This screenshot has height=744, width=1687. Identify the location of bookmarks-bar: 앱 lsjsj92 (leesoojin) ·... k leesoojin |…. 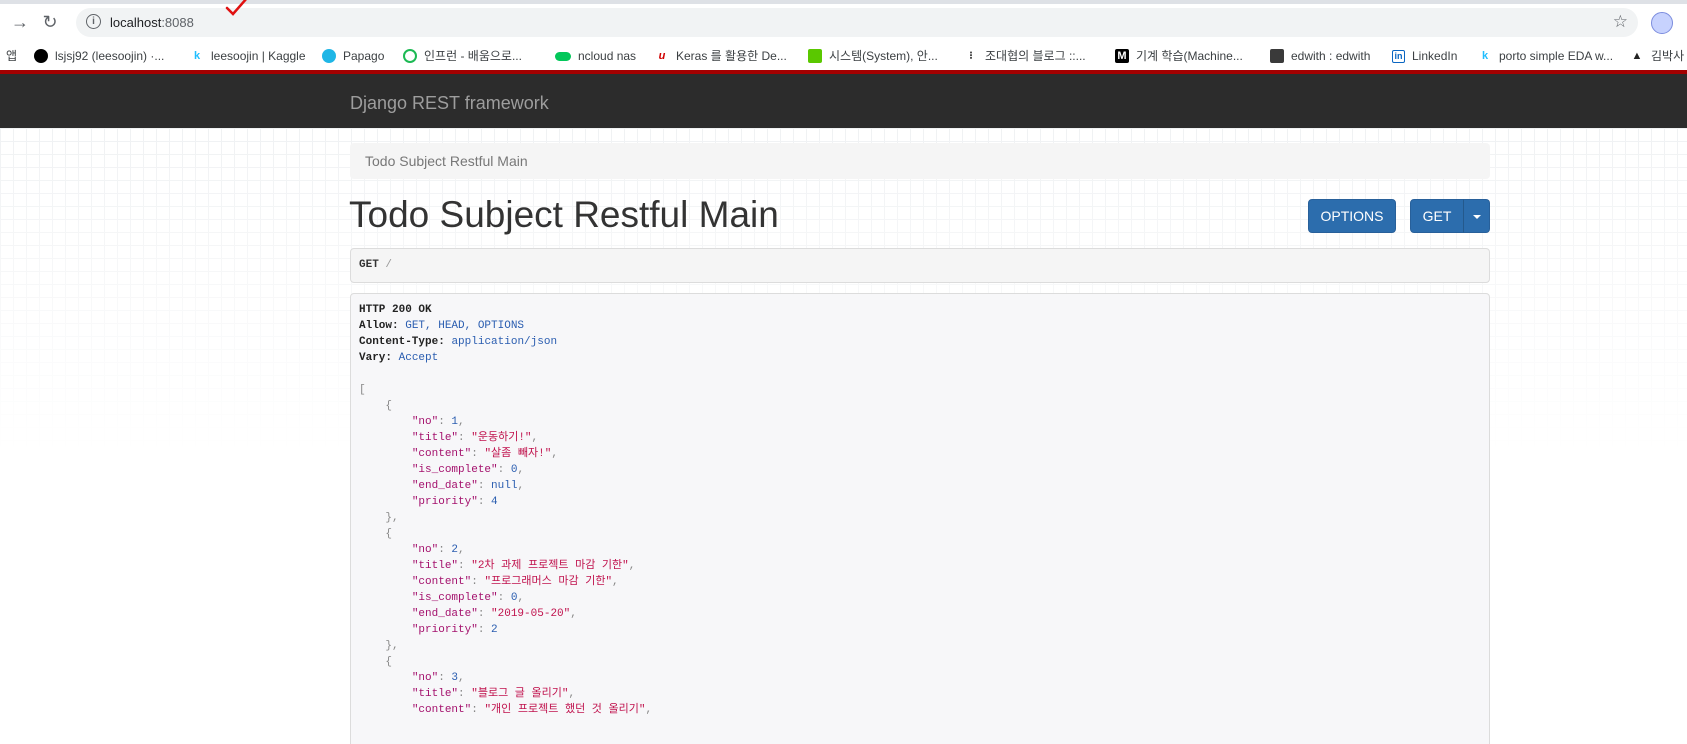
(843, 56).